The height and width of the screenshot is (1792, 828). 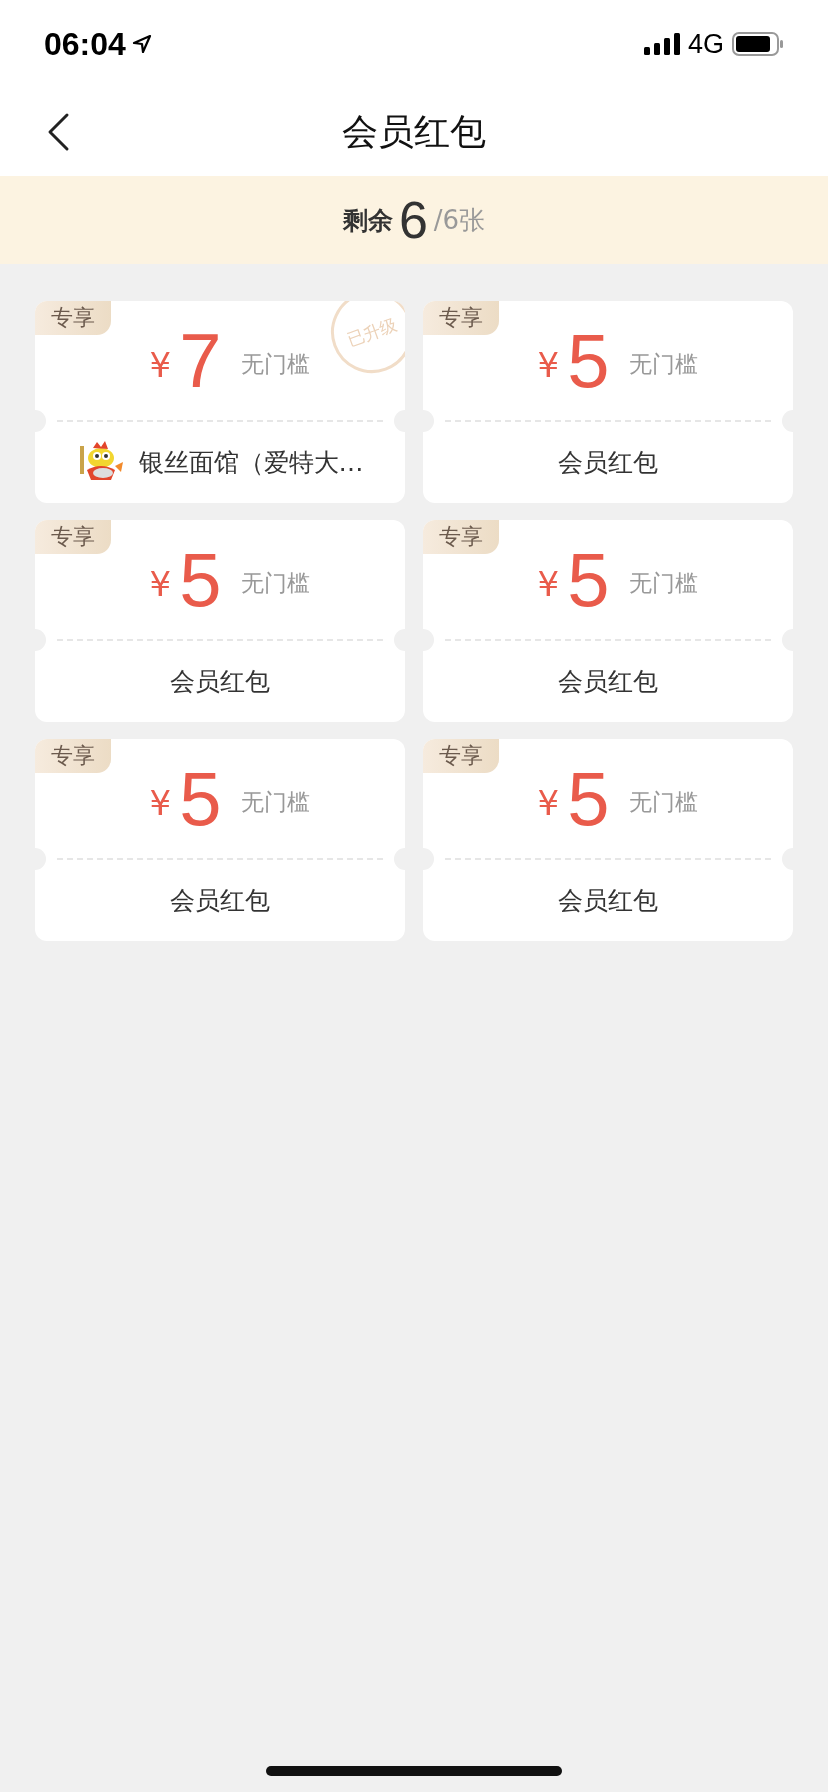 What do you see at coordinates (414, 131) in the screenshot?
I see `page-title: 会员红包` at bounding box center [414, 131].